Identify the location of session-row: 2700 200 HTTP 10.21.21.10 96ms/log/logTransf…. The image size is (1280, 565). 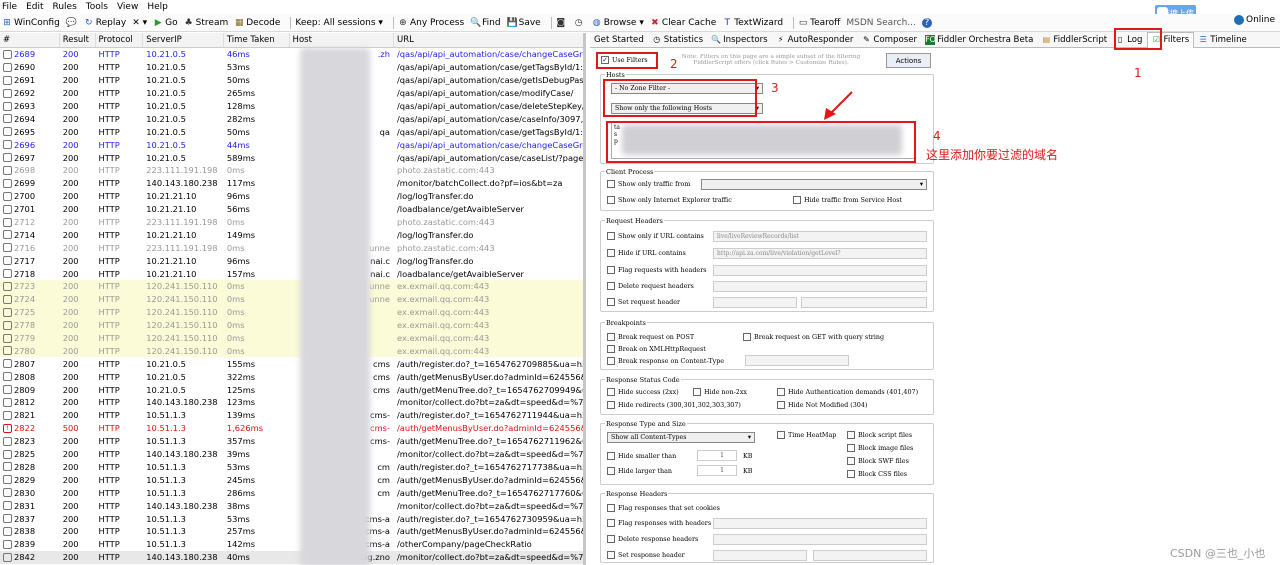
(291, 196).